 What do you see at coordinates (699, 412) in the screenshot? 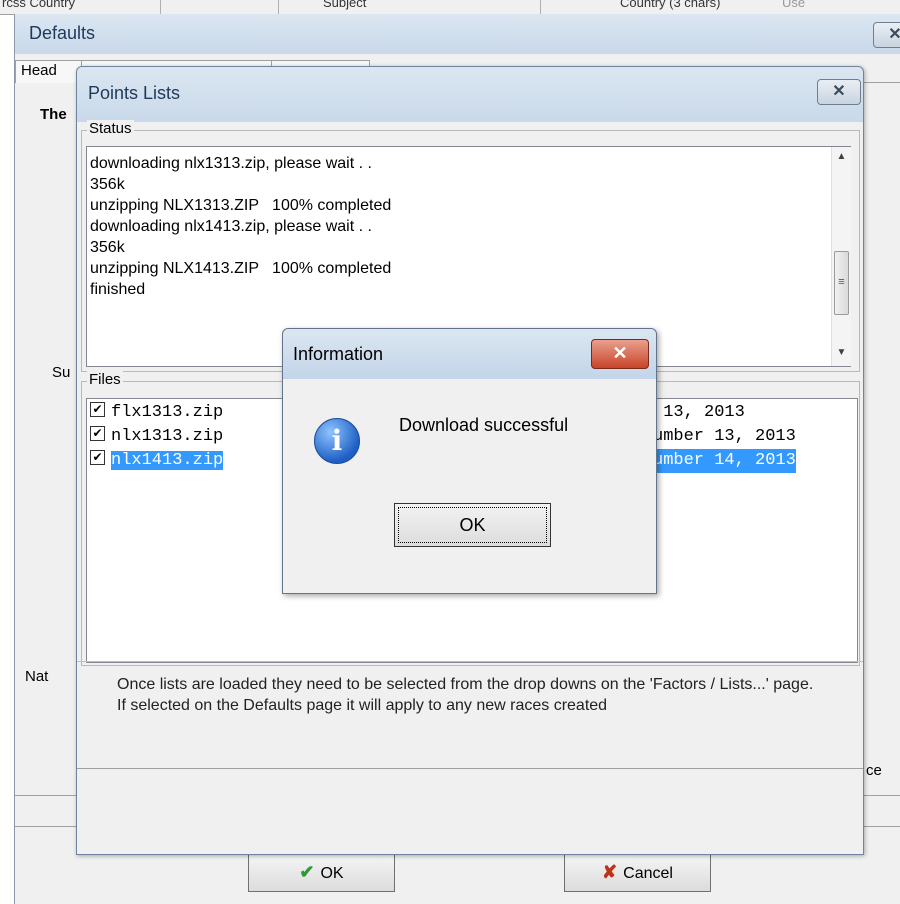
I see `file-date: 13, 2013` at bounding box center [699, 412].